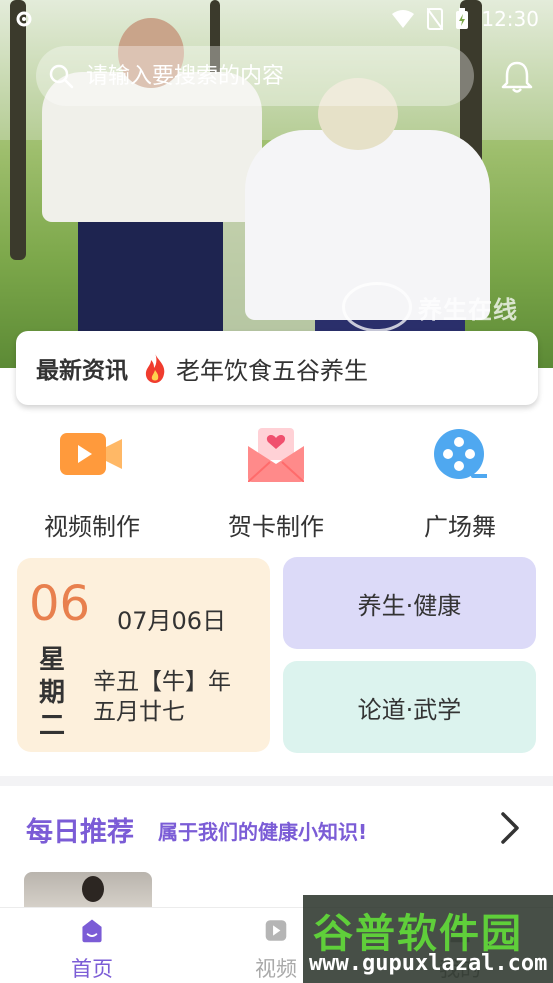 The height and width of the screenshot is (983, 553). What do you see at coordinates (460, 527) in the screenshot?
I see `feature-label: 广场舞` at bounding box center [460, 527].